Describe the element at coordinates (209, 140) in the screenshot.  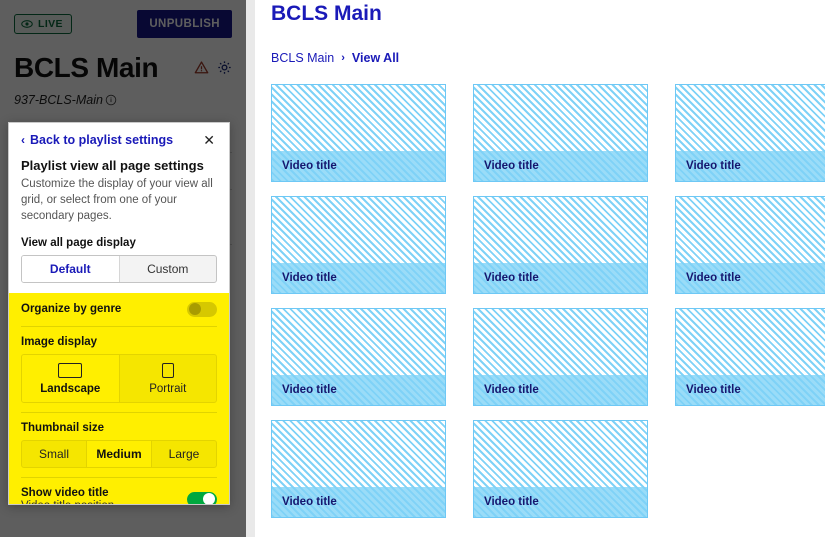
I see `close-icon: ✕` at that location.